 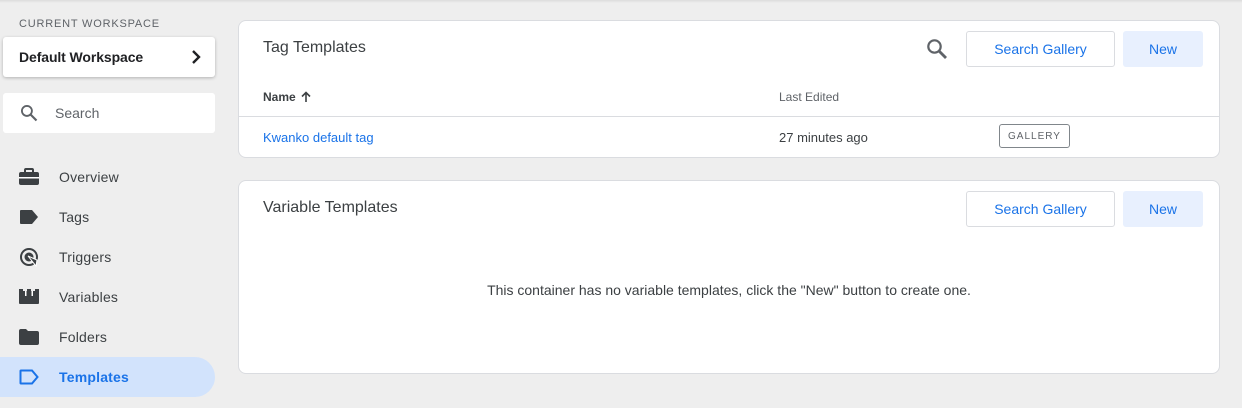 I want to click on sidebar-item-label: Templates, so click(x=94, y=377).